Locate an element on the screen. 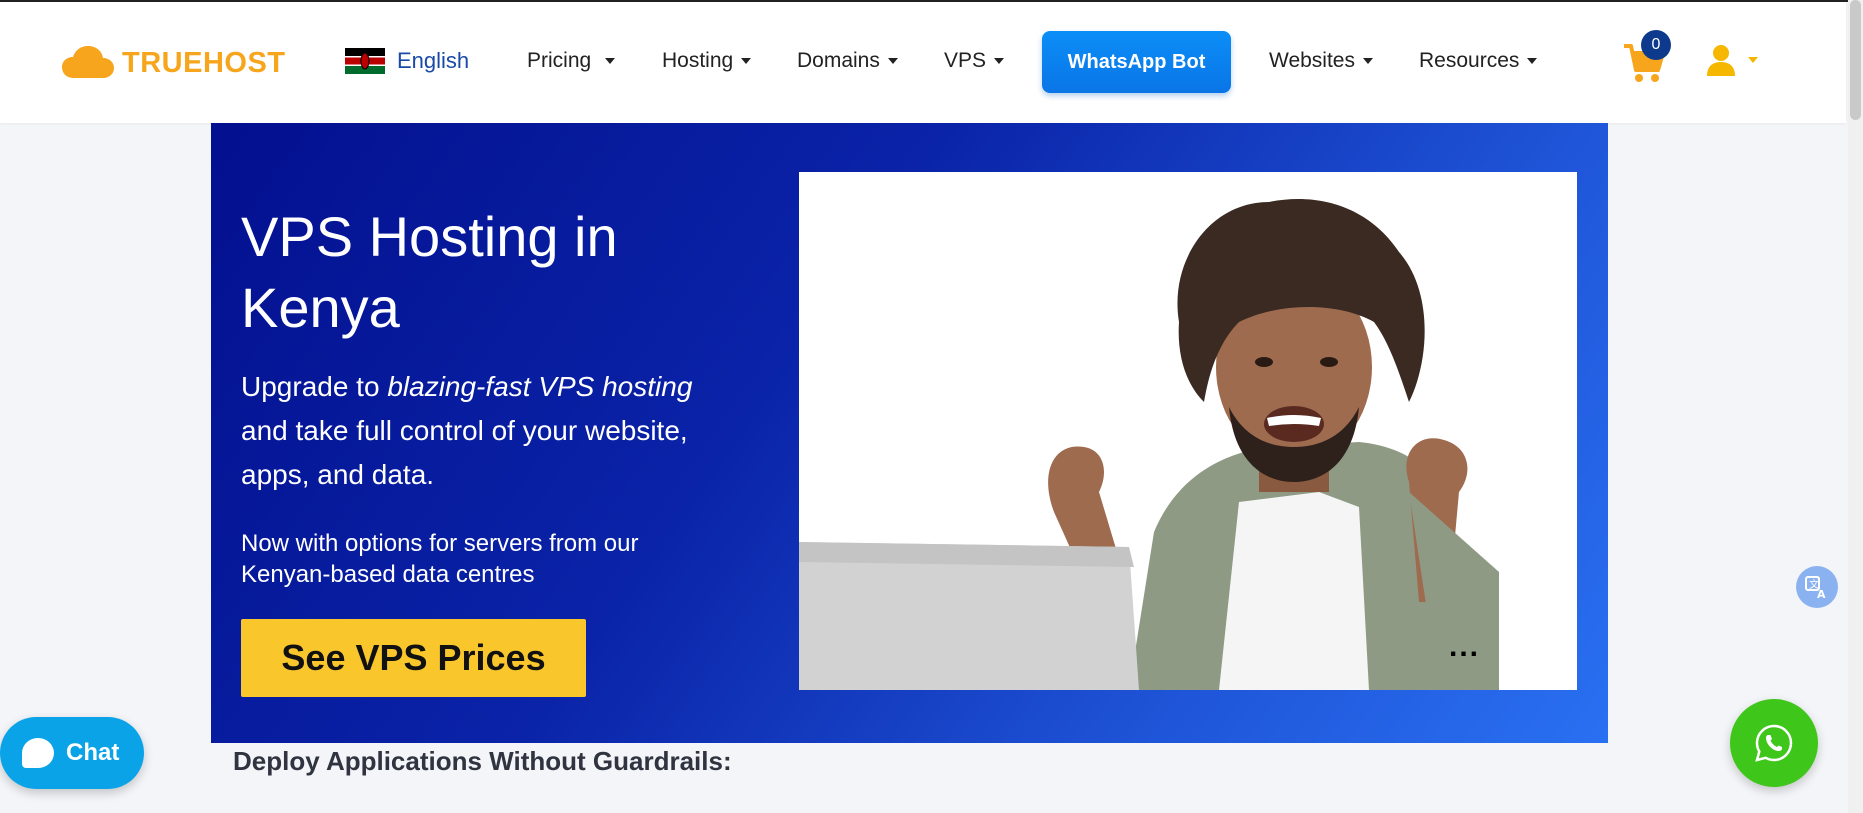  cloud-icon is located at coordinates (88, 62).